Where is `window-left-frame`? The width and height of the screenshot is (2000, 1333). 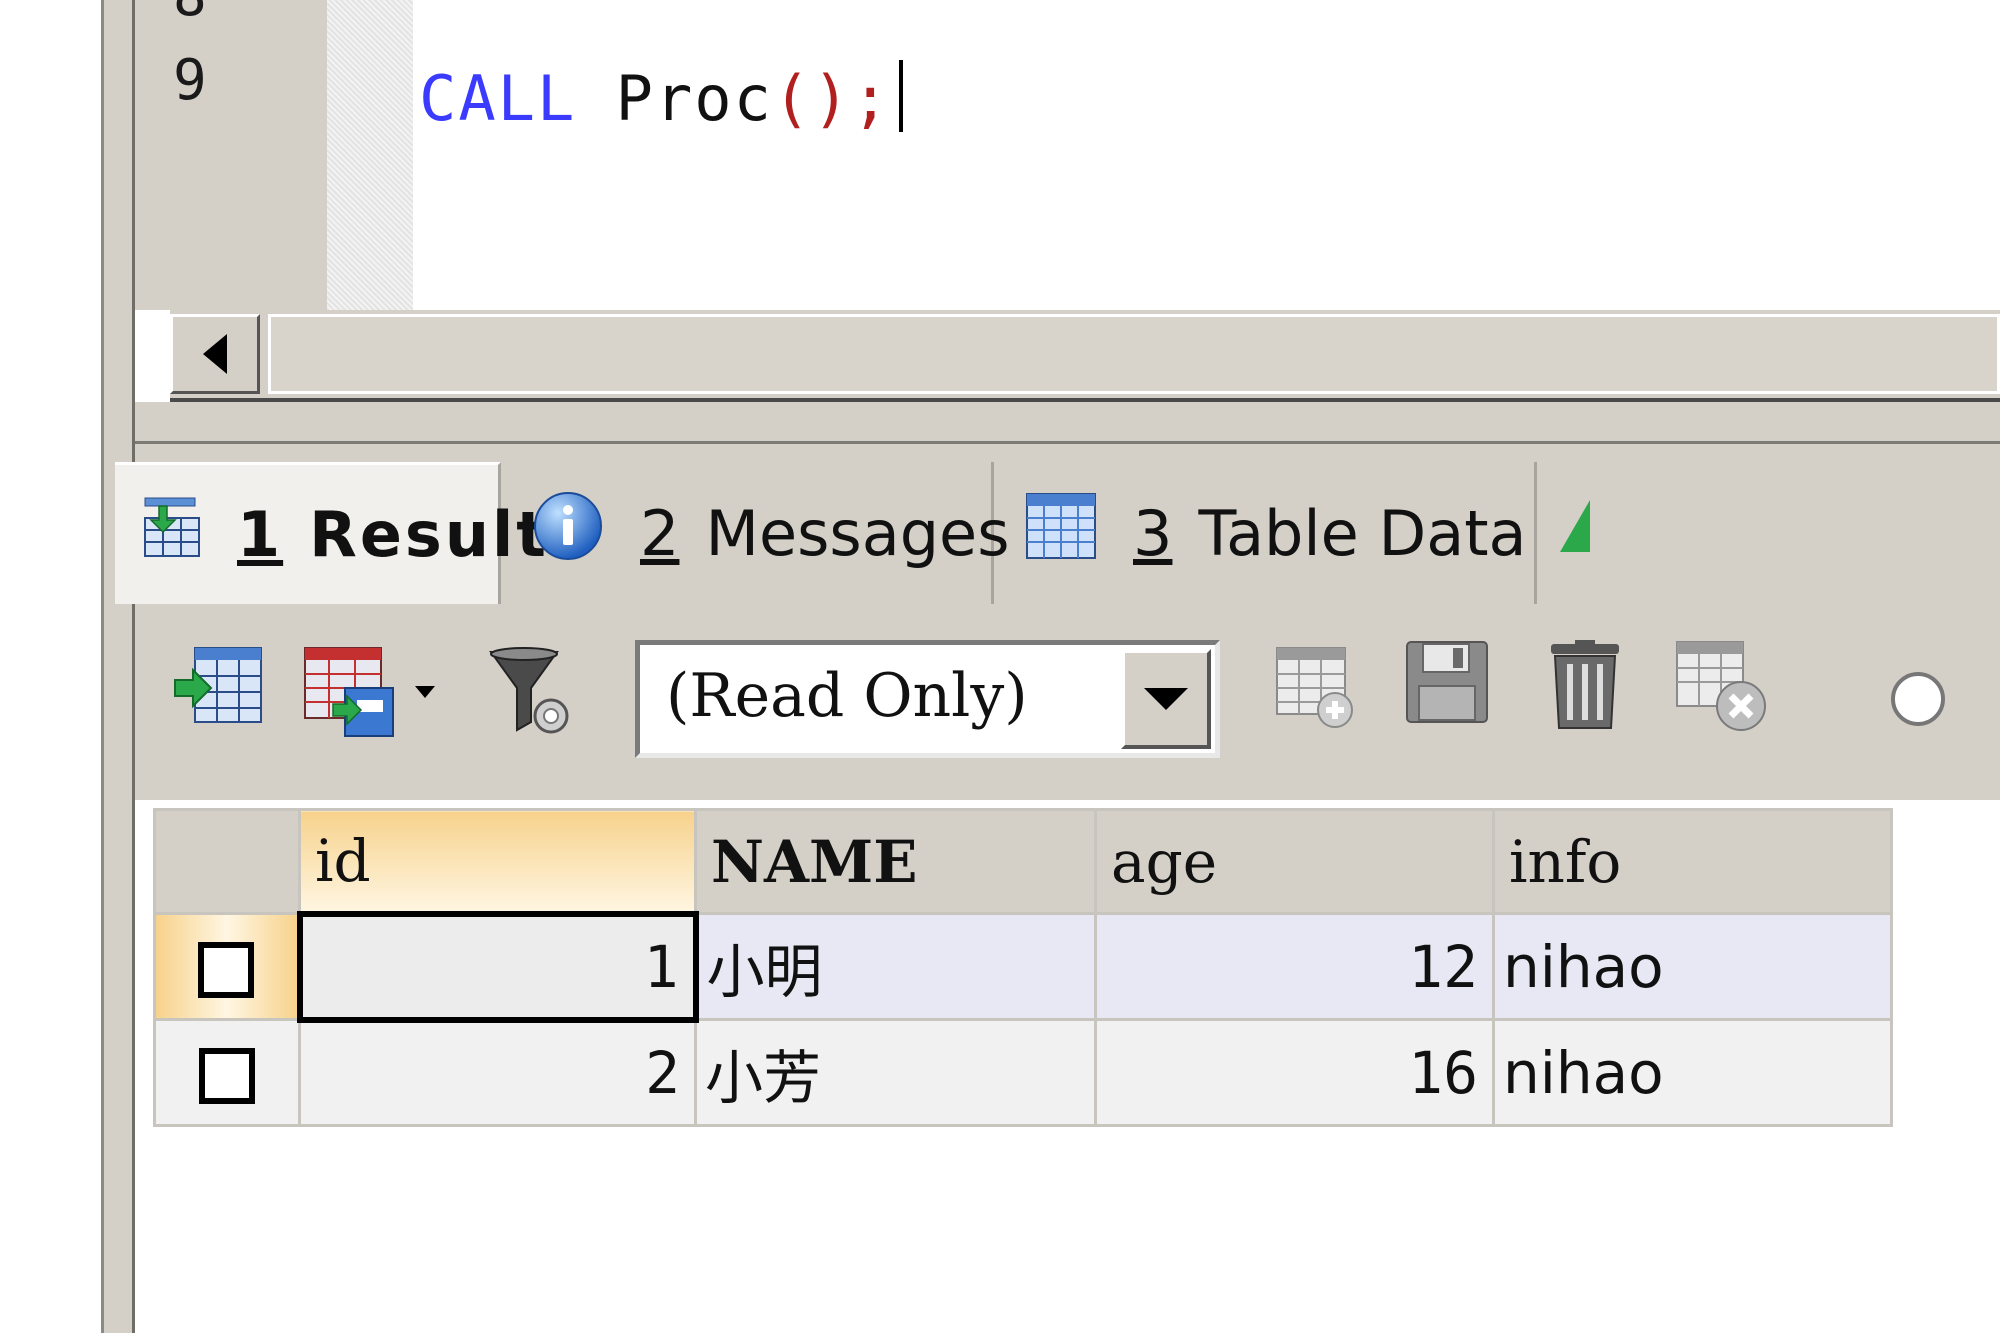
window-left-frame is located at coordinates (67, 666).